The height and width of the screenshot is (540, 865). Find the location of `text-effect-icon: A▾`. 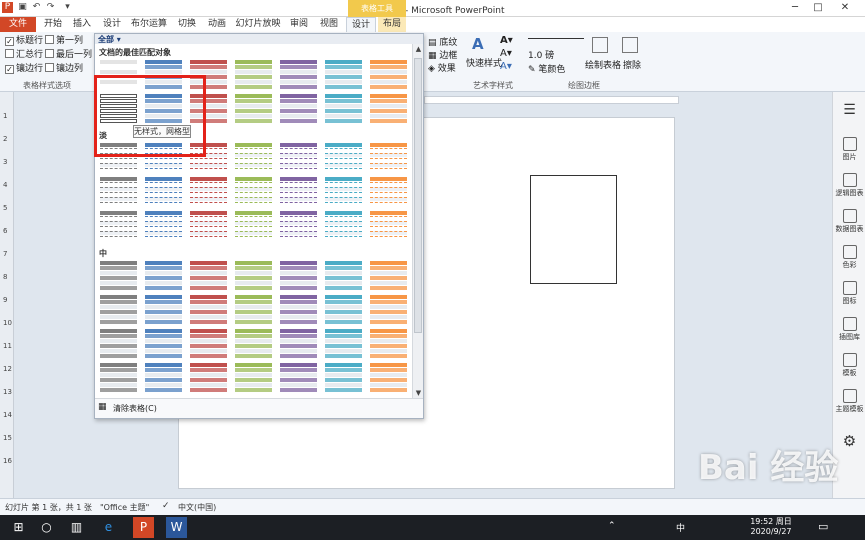

text-effect-icon: A▾ is located at coordinates (506, 66).